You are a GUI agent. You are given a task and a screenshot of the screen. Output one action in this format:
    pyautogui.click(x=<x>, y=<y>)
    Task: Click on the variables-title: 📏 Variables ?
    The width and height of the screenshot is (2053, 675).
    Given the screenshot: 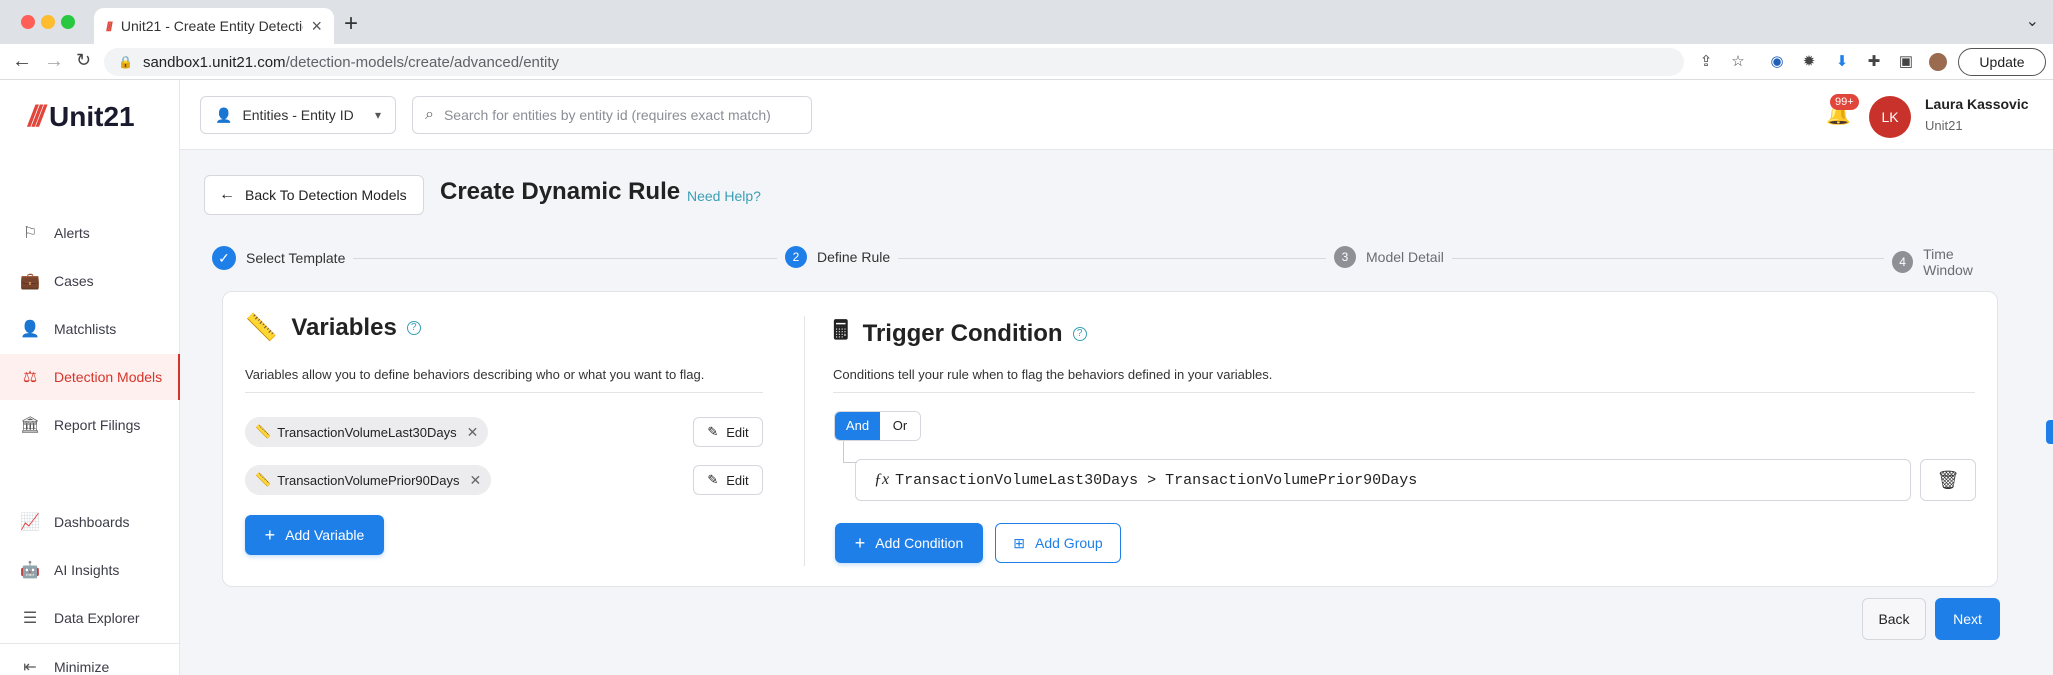 What is the action you would take?
    pyautogui.click(x=333, y=327)
    